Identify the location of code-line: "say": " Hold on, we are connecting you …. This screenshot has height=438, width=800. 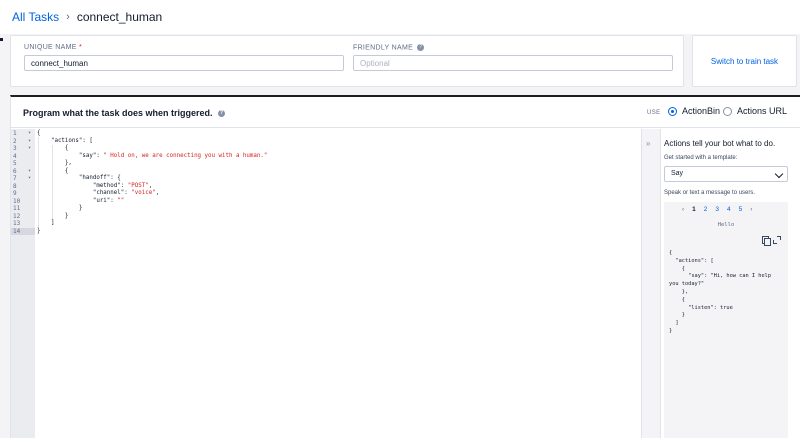
(152, 155).